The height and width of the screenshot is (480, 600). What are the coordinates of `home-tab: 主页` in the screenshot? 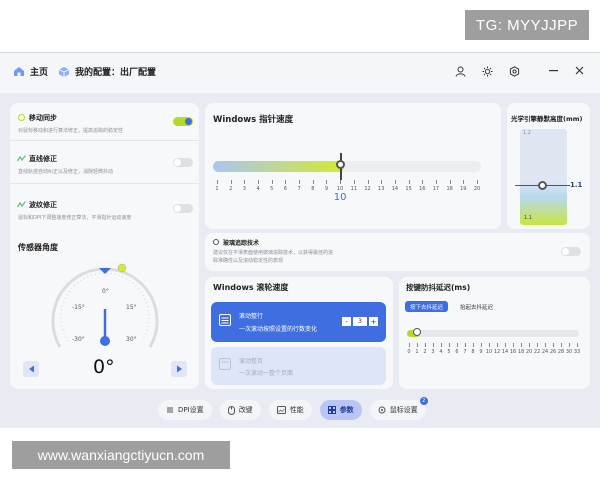 It's located at (30, 71).